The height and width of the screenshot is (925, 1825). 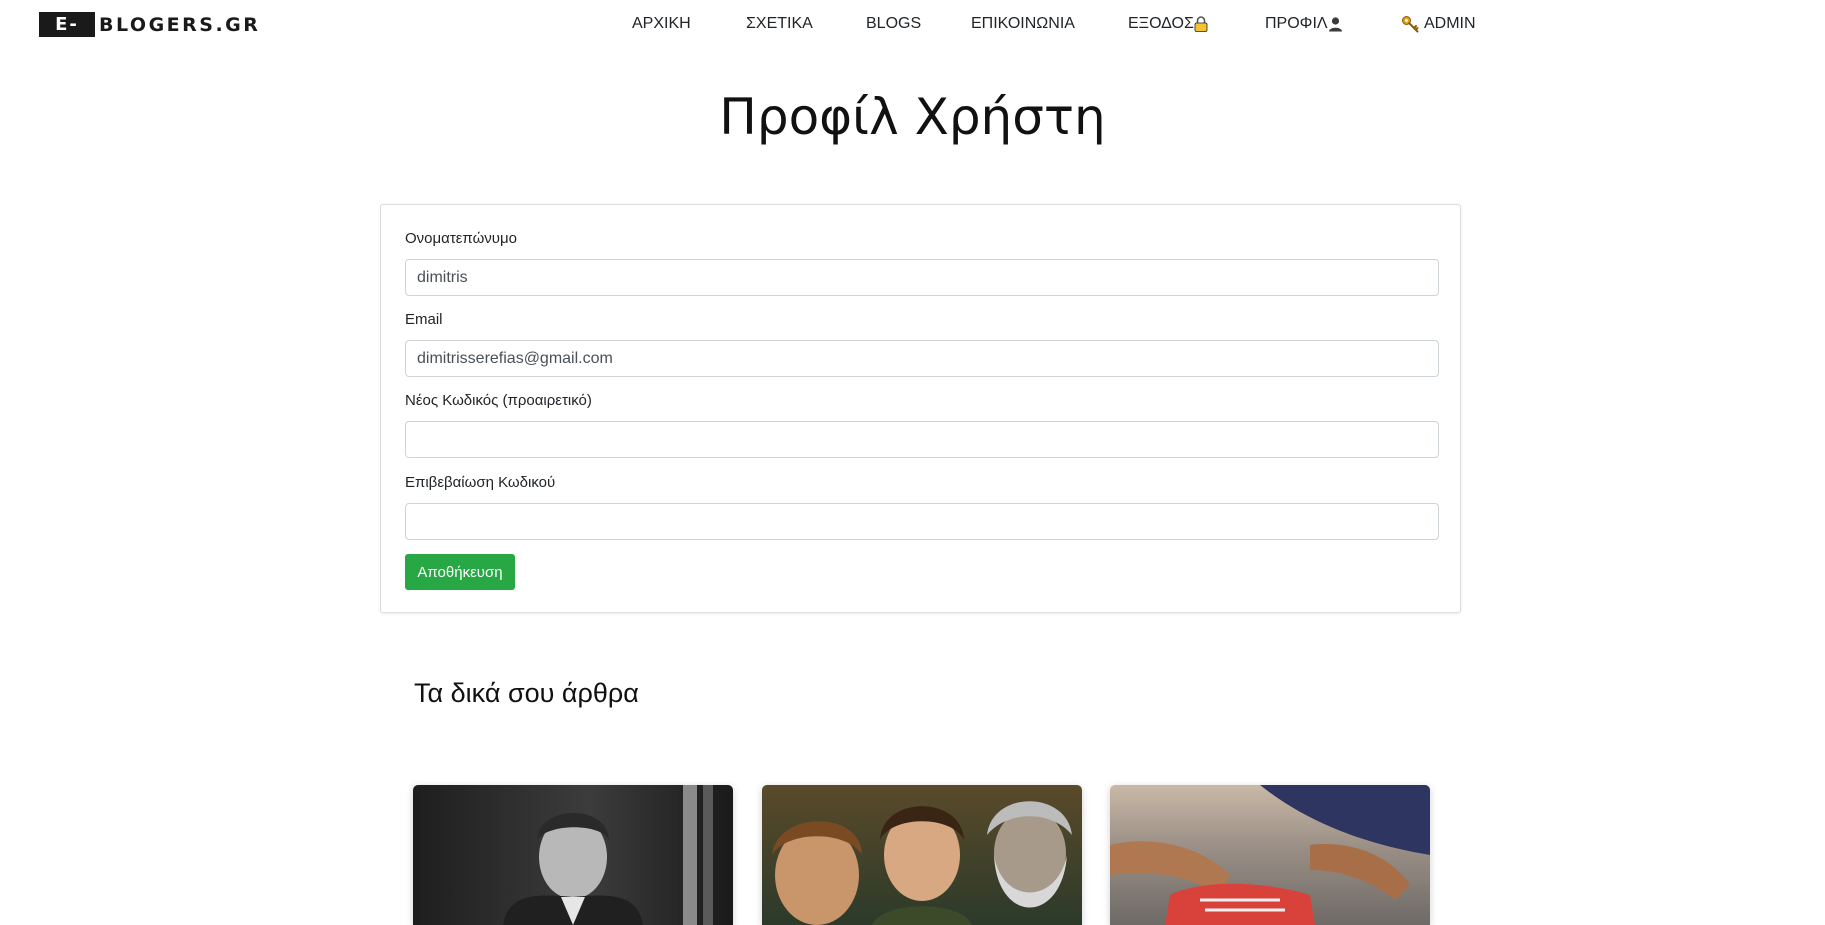 What do you see at coordinates (1335, 24) in the screenshot?
I see `user-silhouette-icon` at bounding box center [1335, 24].